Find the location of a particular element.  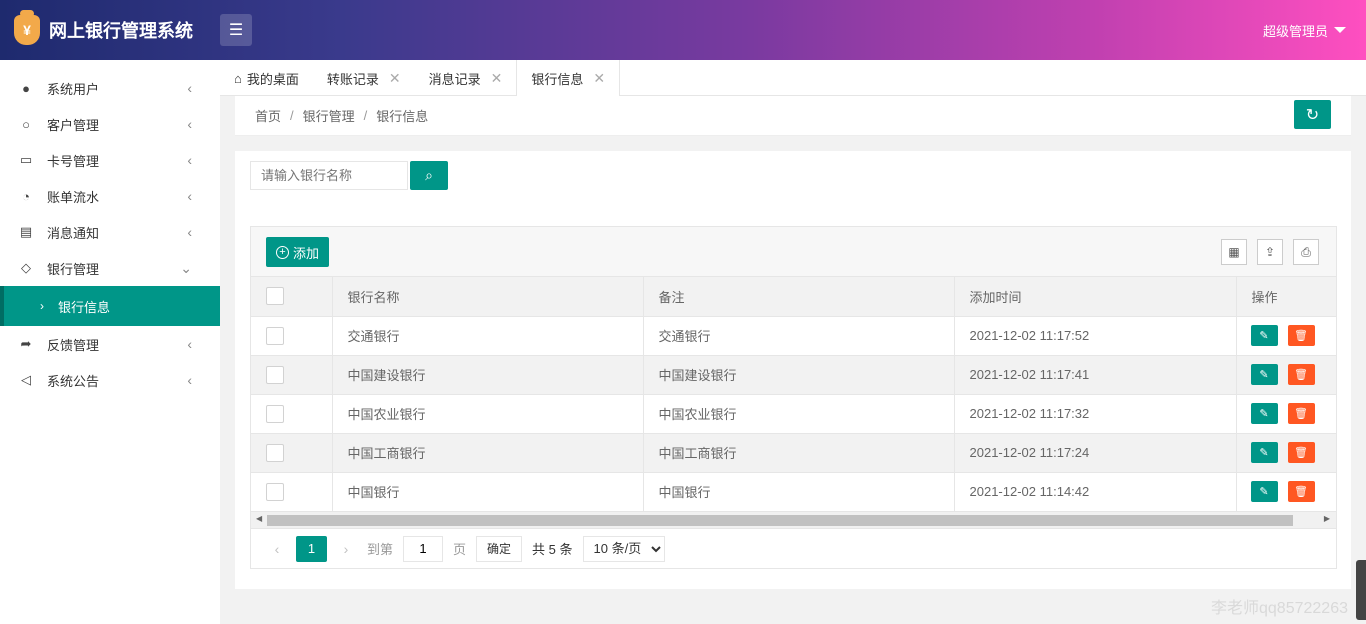

export-icon: ⇪ is located at coordinates (1270, 252).